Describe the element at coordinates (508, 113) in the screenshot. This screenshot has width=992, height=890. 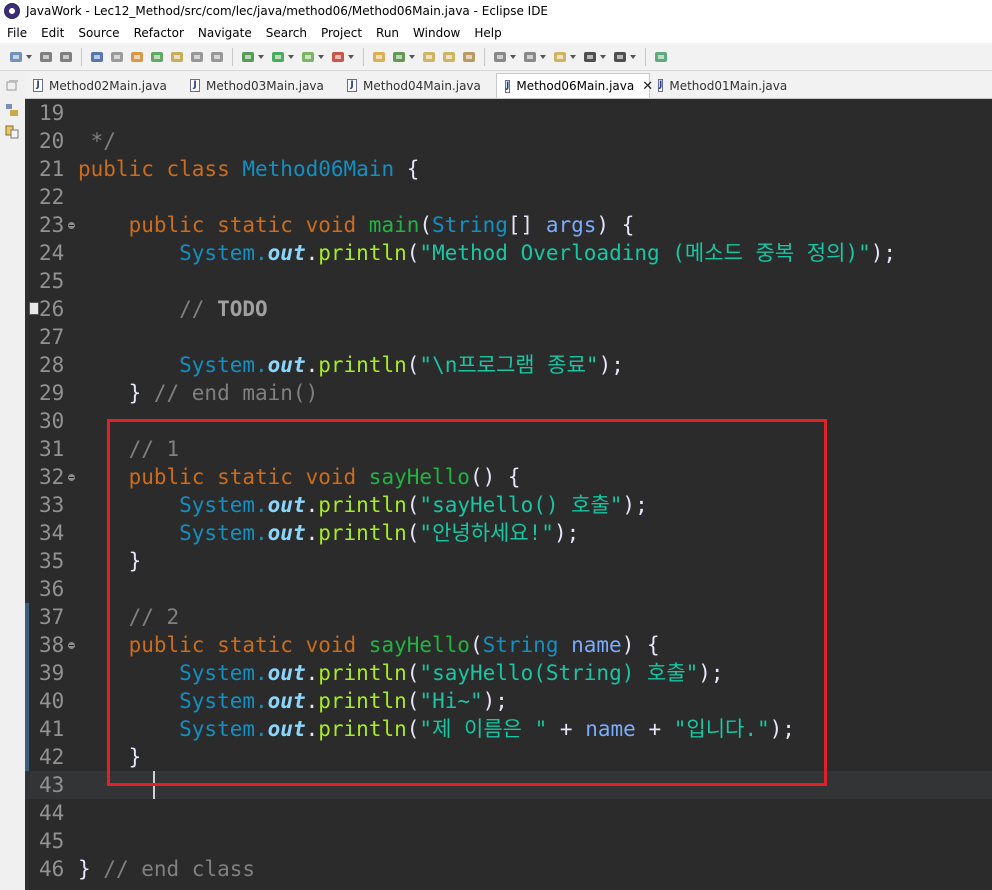
I see `code-line: 19` at that location.